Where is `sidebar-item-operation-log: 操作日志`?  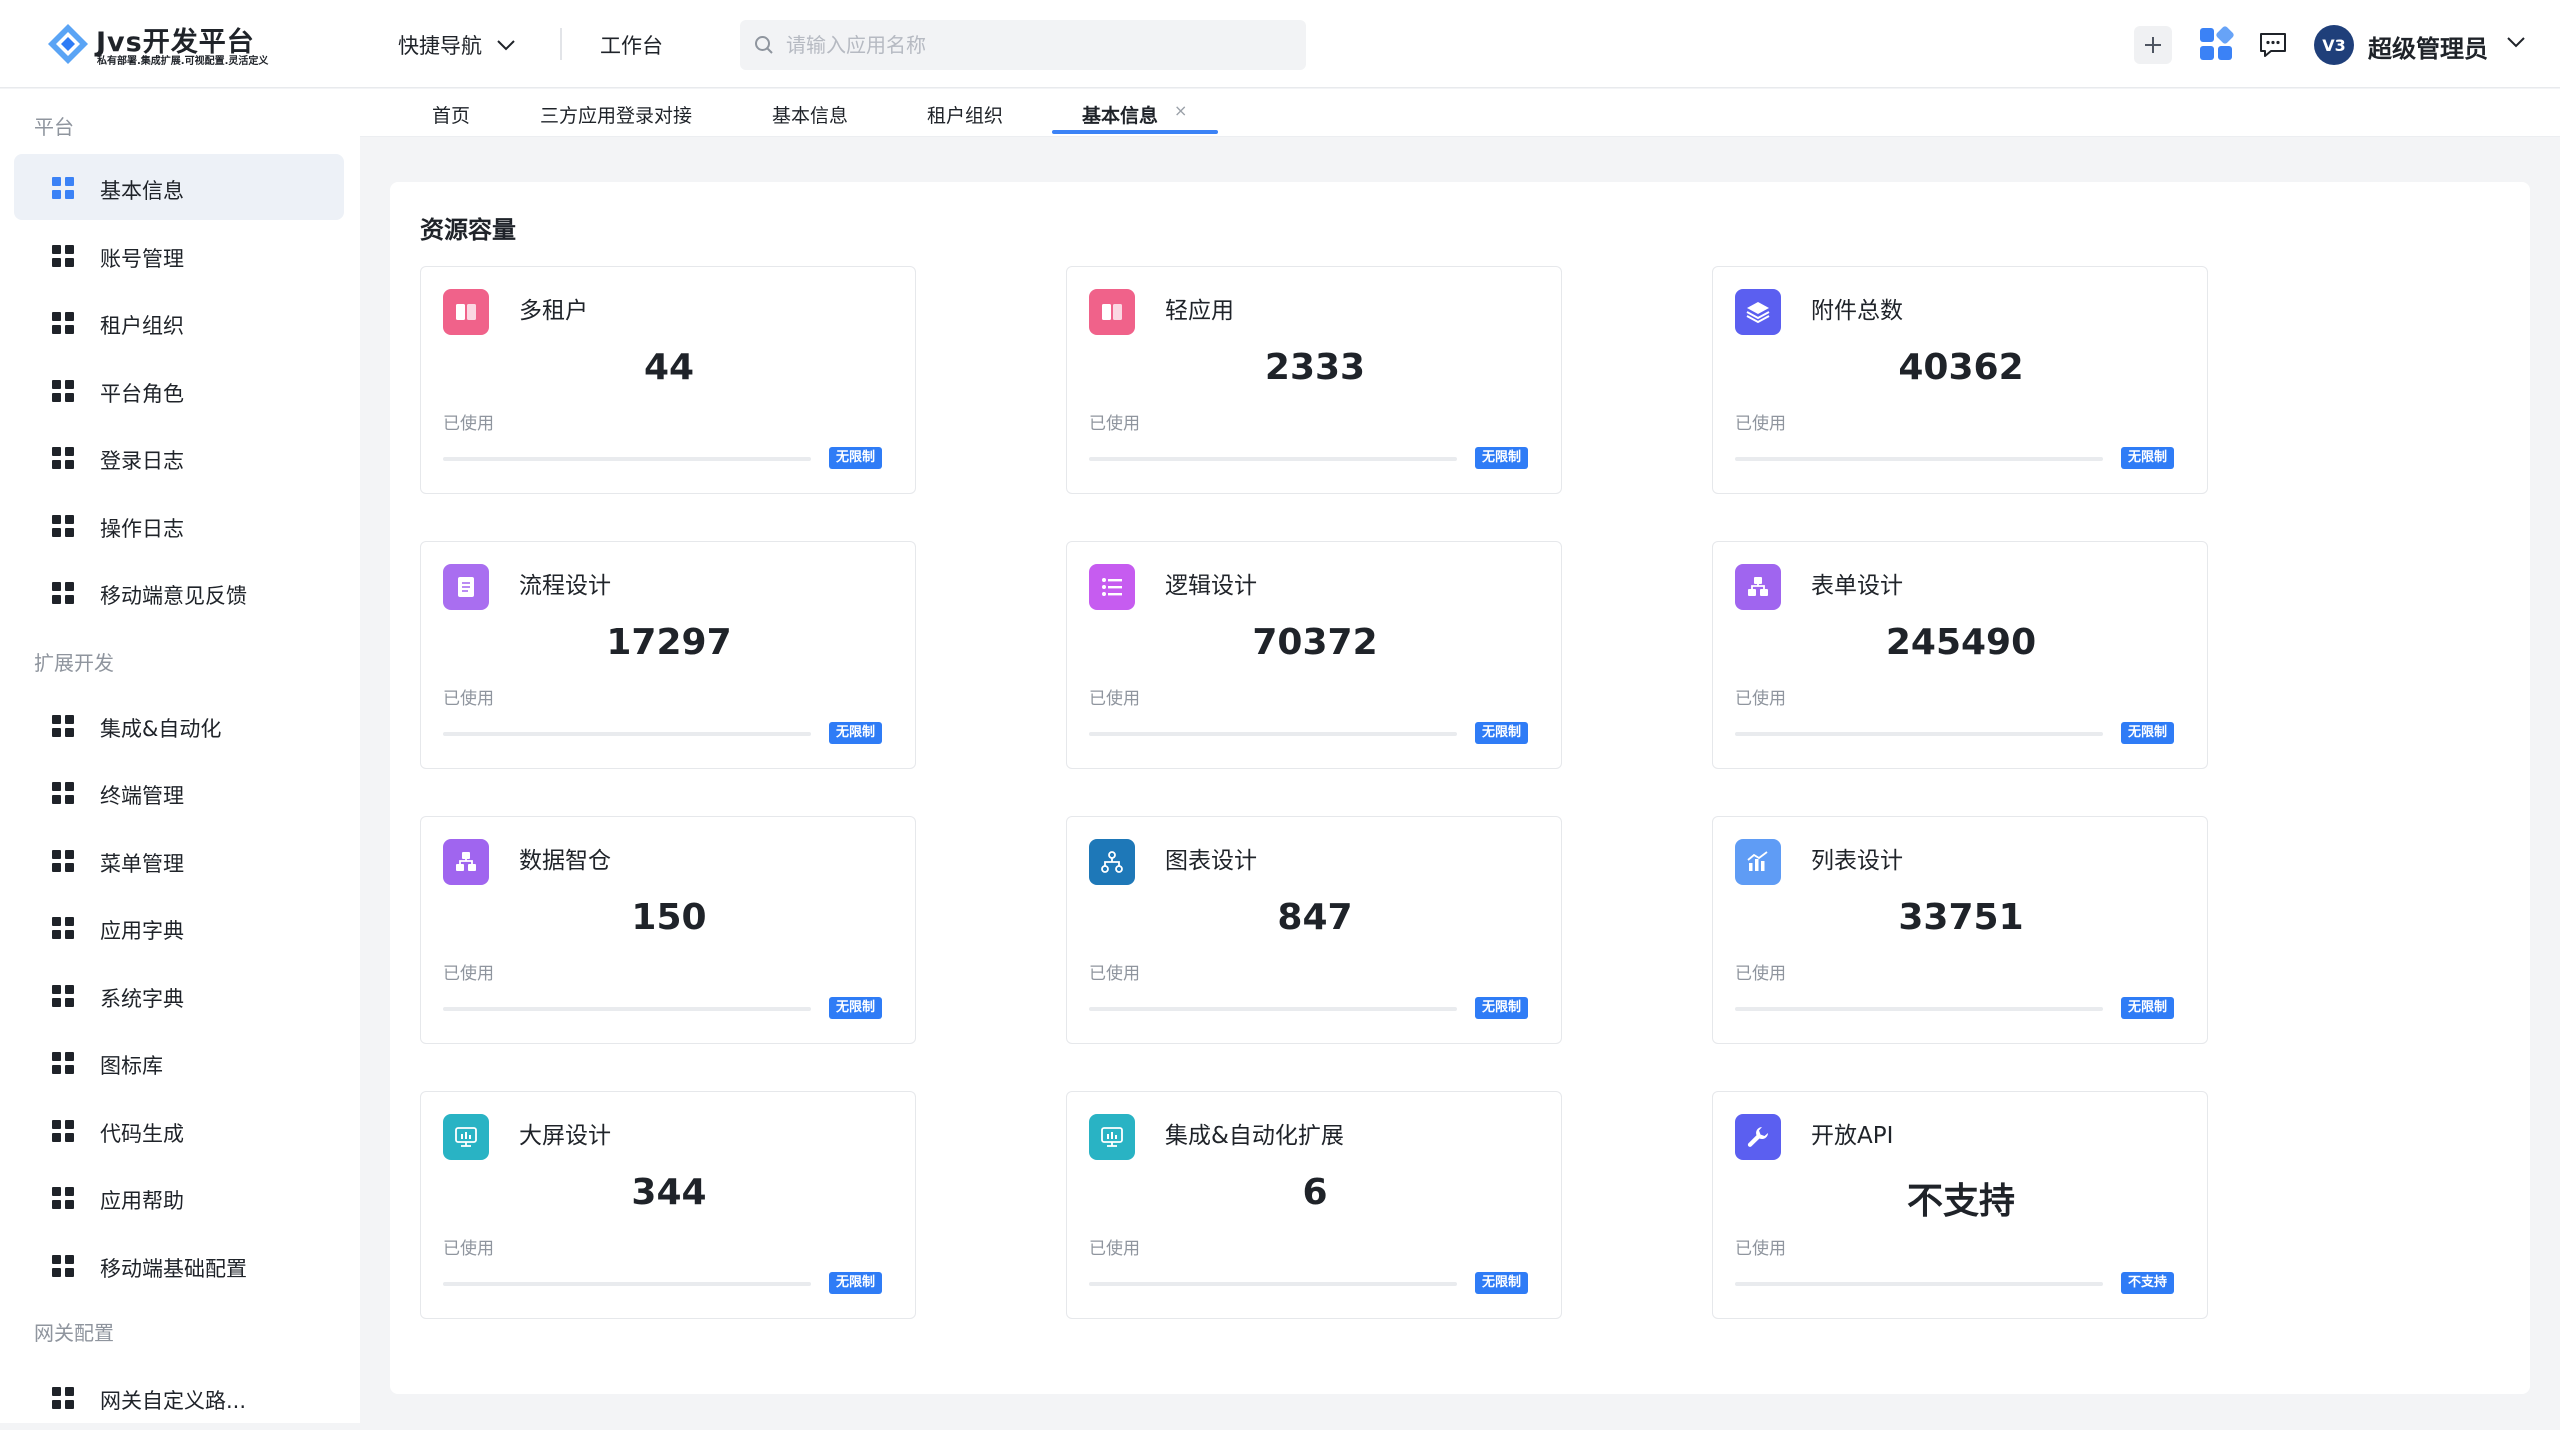 sidebar-item-operation-log: 操作日志 is located at coordinates (179, 525).